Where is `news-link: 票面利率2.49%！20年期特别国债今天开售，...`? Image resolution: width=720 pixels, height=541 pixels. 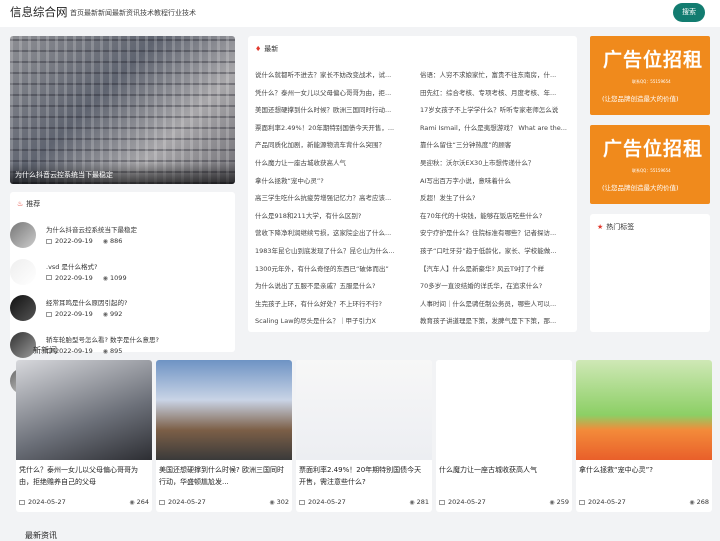 news-link: 票面利率2.49%！20年期特别国债今天开售，... is located at coordinates (331, 127).